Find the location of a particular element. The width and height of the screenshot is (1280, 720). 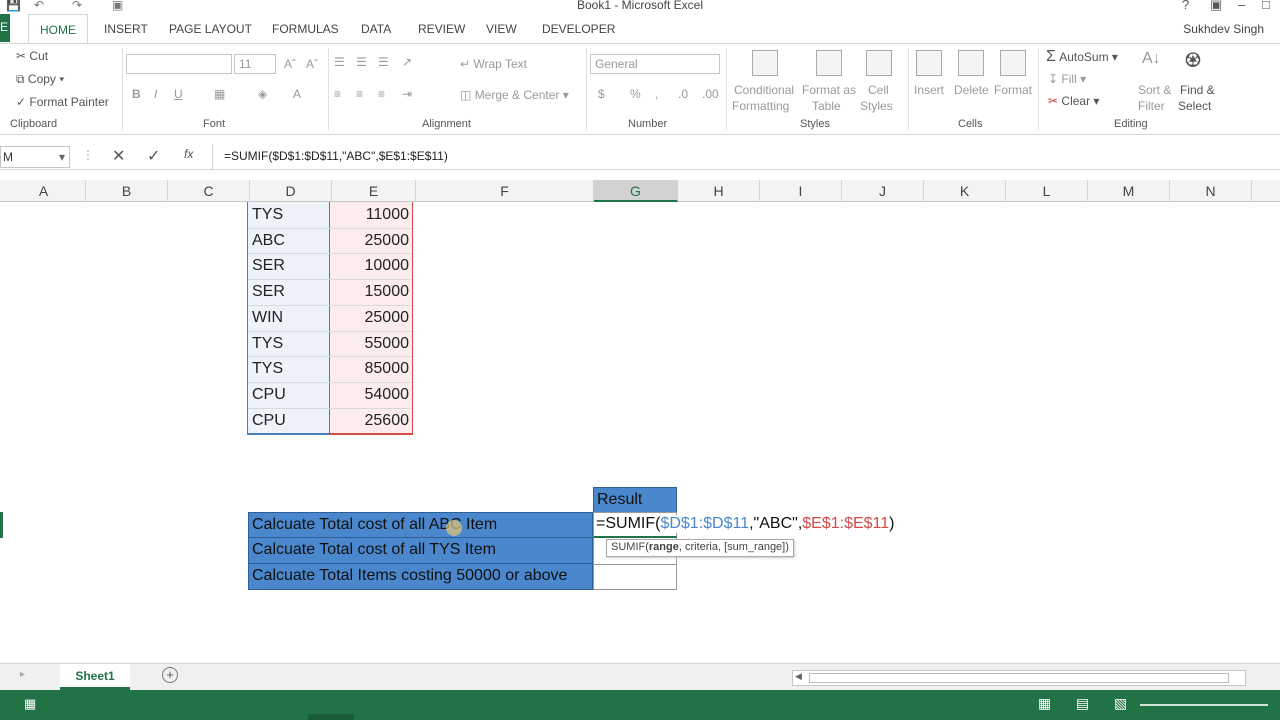

fill-color-icon: ◈ is located at coordinates (262, 94).